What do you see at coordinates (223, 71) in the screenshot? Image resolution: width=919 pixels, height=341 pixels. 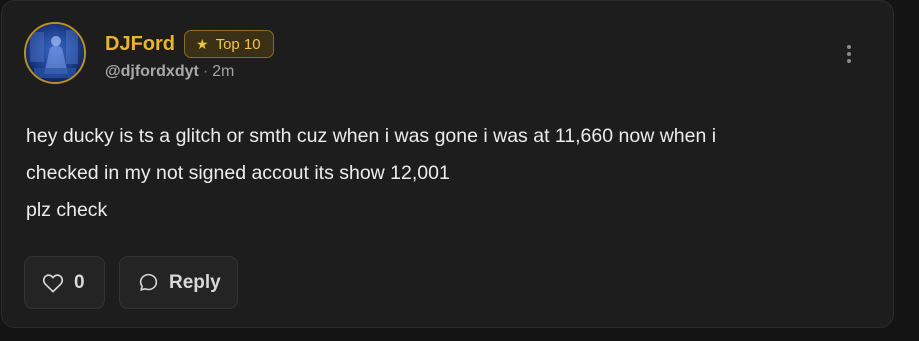 I see `post-timestamp: 2m` at bounding box center [223, 71].